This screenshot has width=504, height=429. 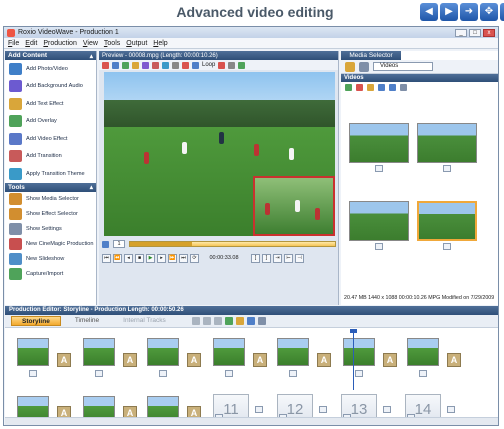 What do you see at coordinates (145, 65) in the screenshot?
I see `overlay-icon` at bounding box center [145, 65].